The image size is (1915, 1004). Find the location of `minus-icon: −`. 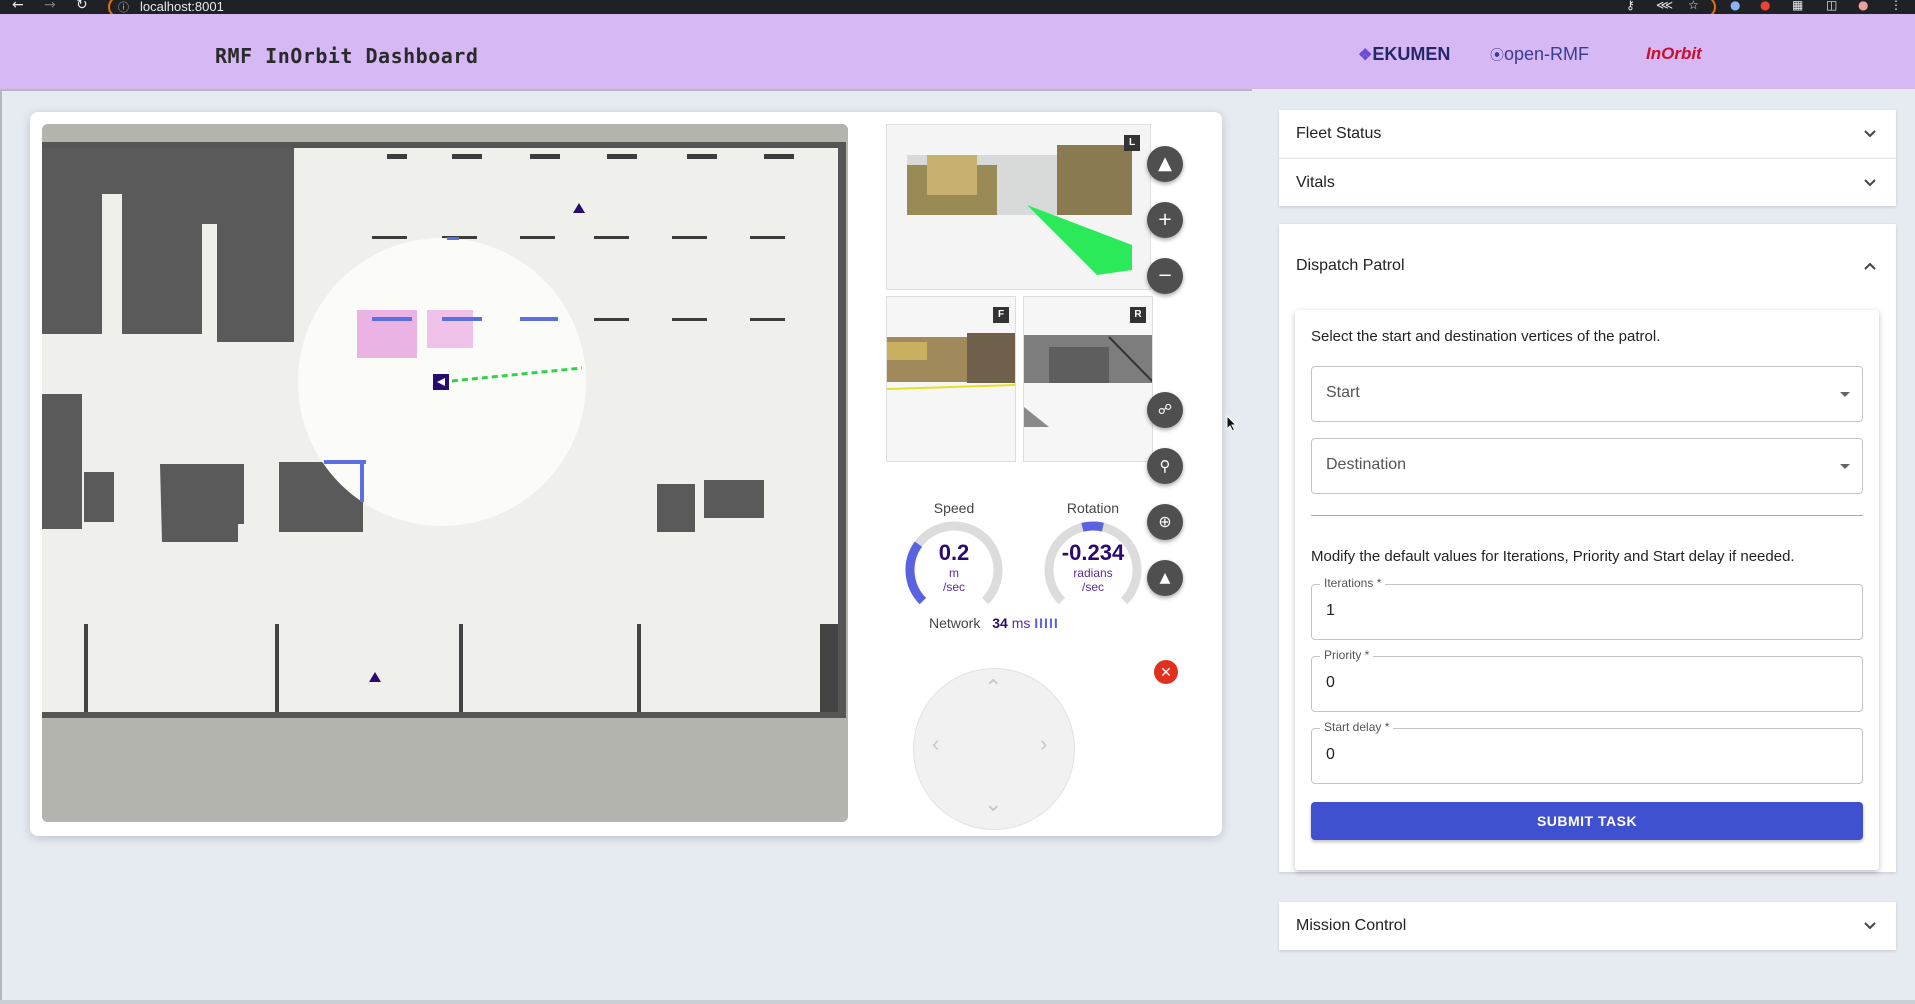

minus-icon: − is located at coordinates (1165, 275).